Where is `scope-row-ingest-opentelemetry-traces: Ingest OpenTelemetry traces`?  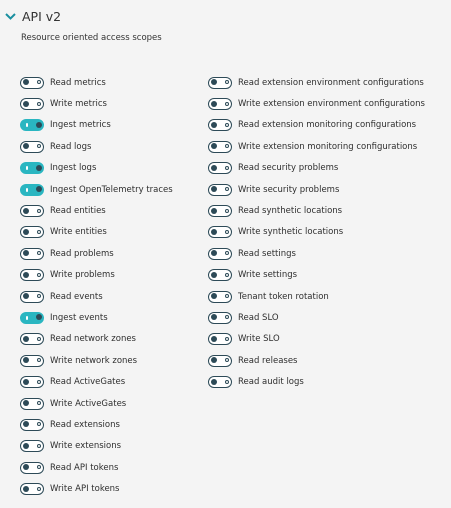 scope-row-ingest-opentelemetry-traces: Ingest OpenTelemetry traces is located at coordinates (96, 189).